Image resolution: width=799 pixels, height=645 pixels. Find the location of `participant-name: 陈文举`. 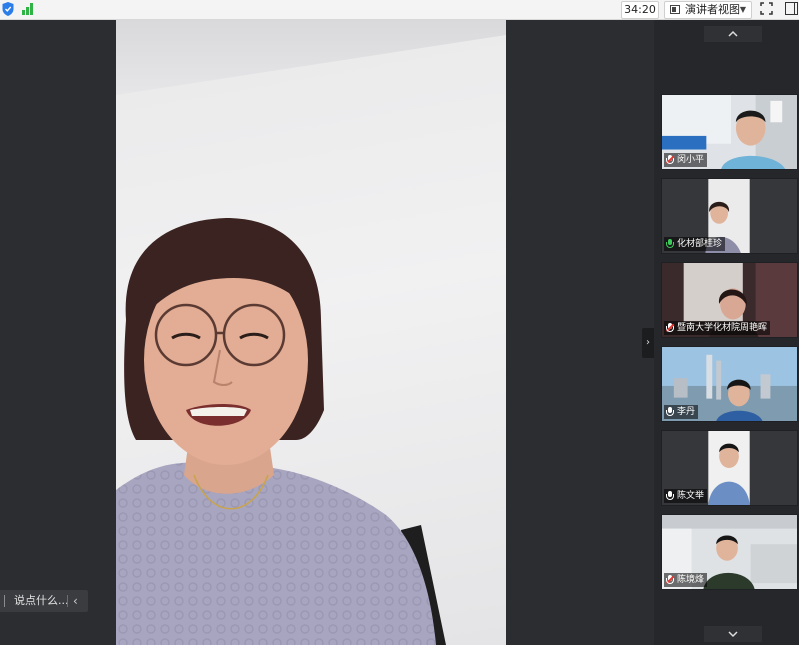

participant-name: 陈文举 is located at coordinates (691, 496).